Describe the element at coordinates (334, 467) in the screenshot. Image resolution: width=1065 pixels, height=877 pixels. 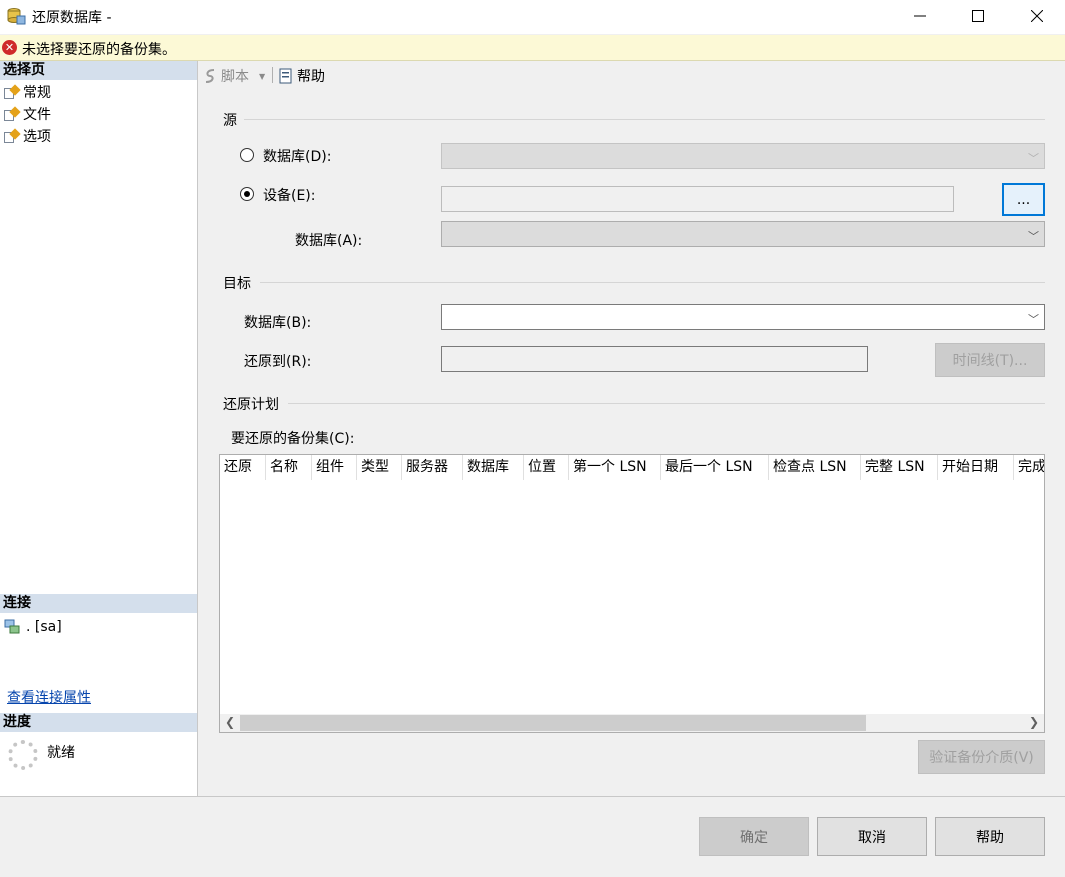
I see `column-header: 组件` at that location.